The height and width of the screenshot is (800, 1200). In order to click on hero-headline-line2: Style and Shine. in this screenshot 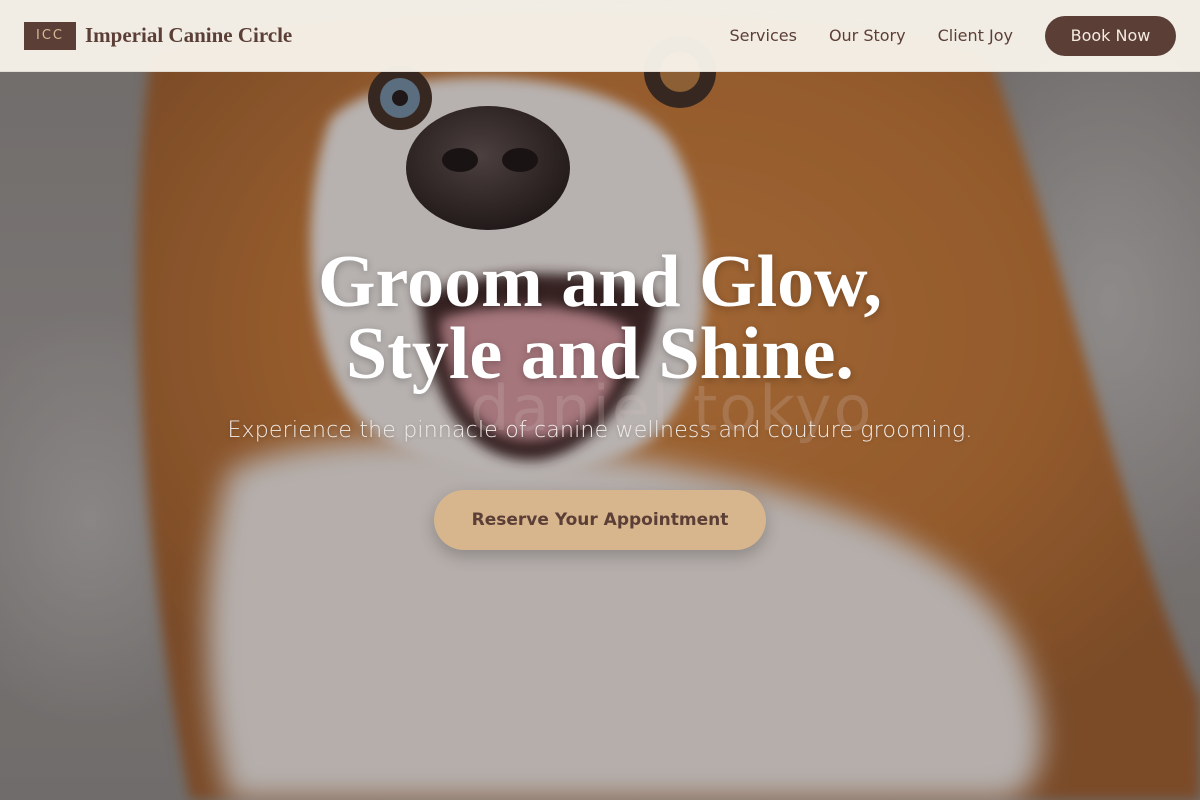, I will do `click(600, 354)`.